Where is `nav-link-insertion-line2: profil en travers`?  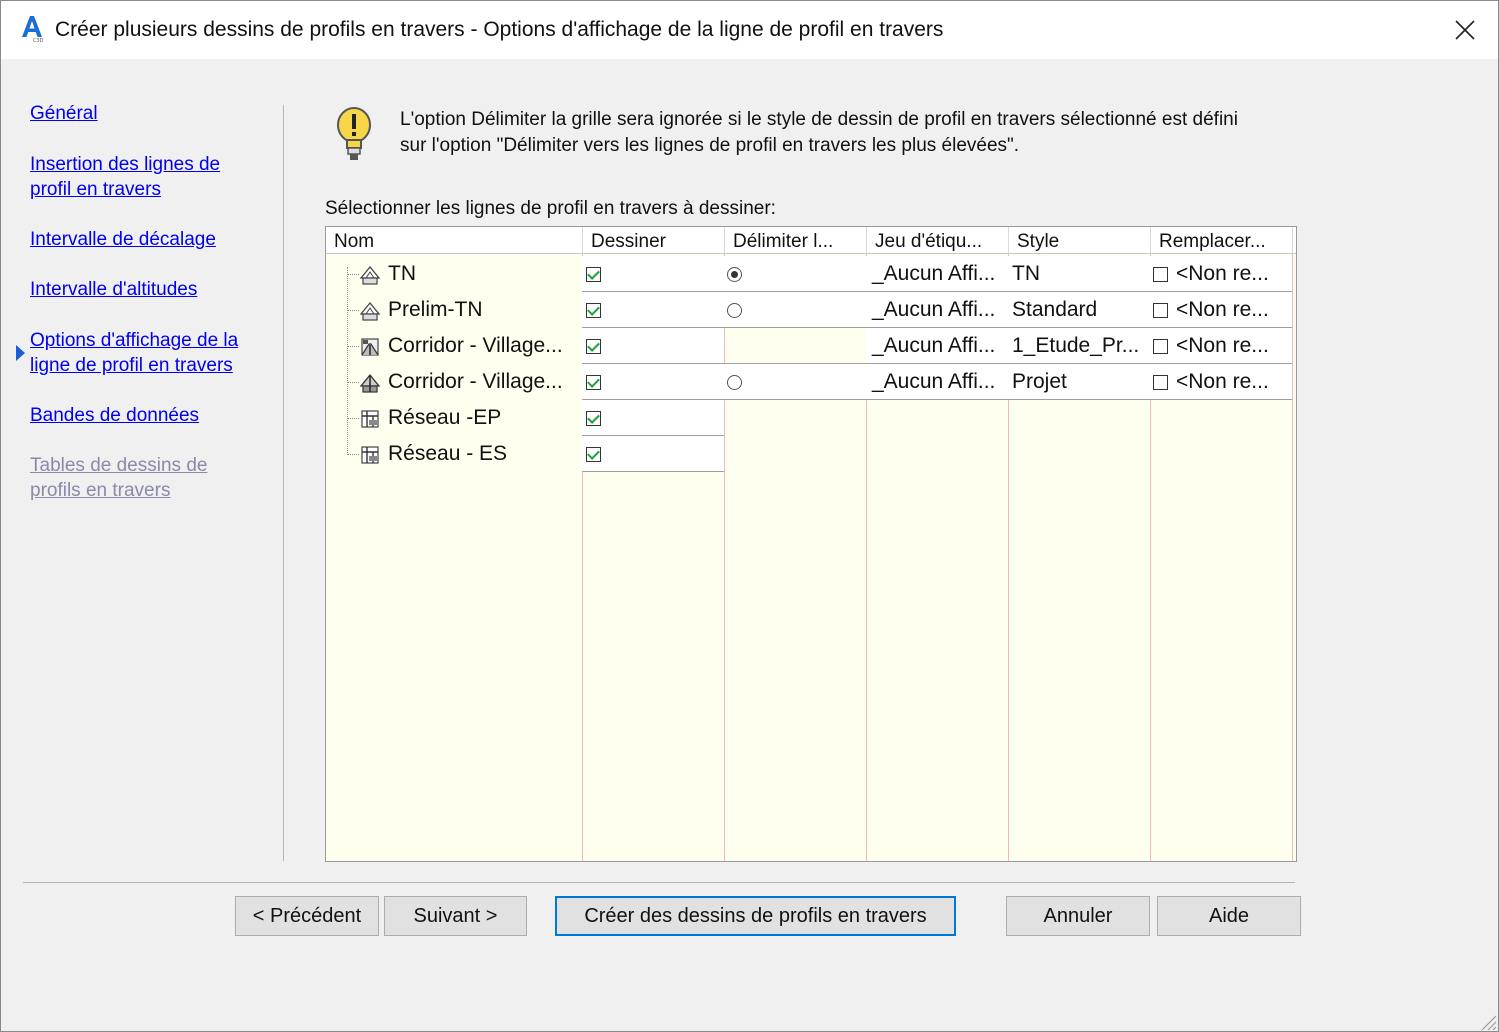 nav-link-insertion-line2: profil en travers is located at coordinates (95, 189).